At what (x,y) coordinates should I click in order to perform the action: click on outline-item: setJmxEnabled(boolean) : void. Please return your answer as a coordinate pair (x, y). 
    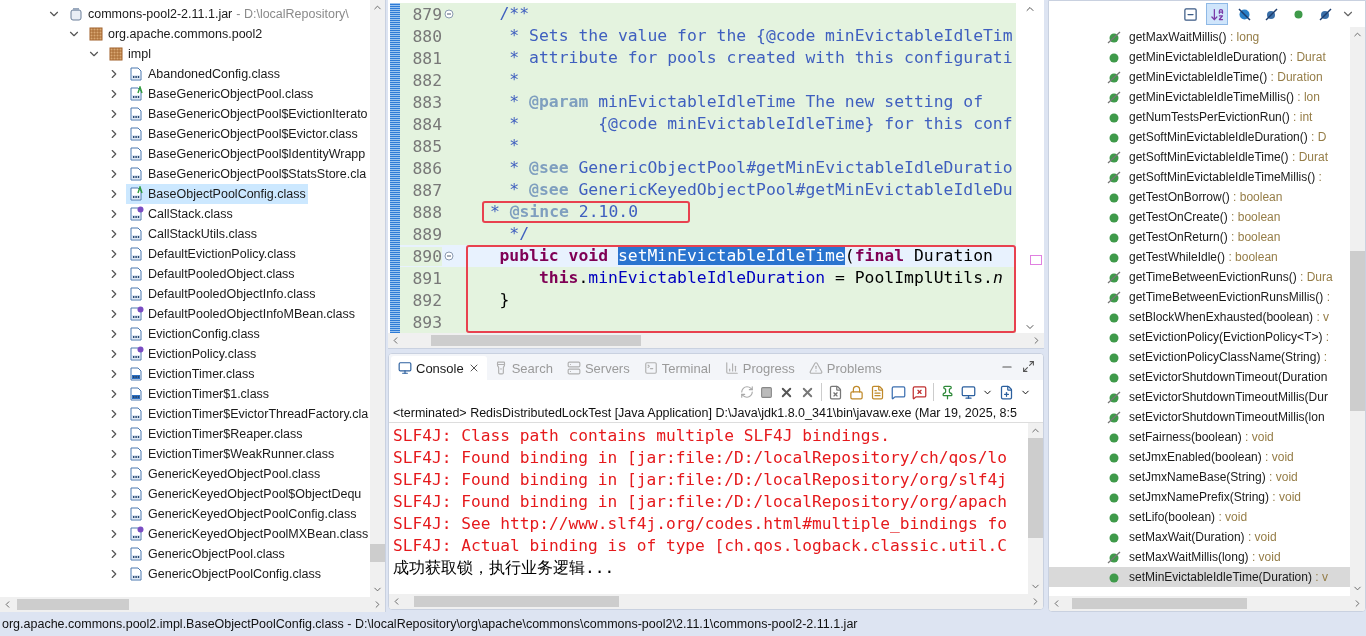
    Looking at the image, I should click on (1199, 457).